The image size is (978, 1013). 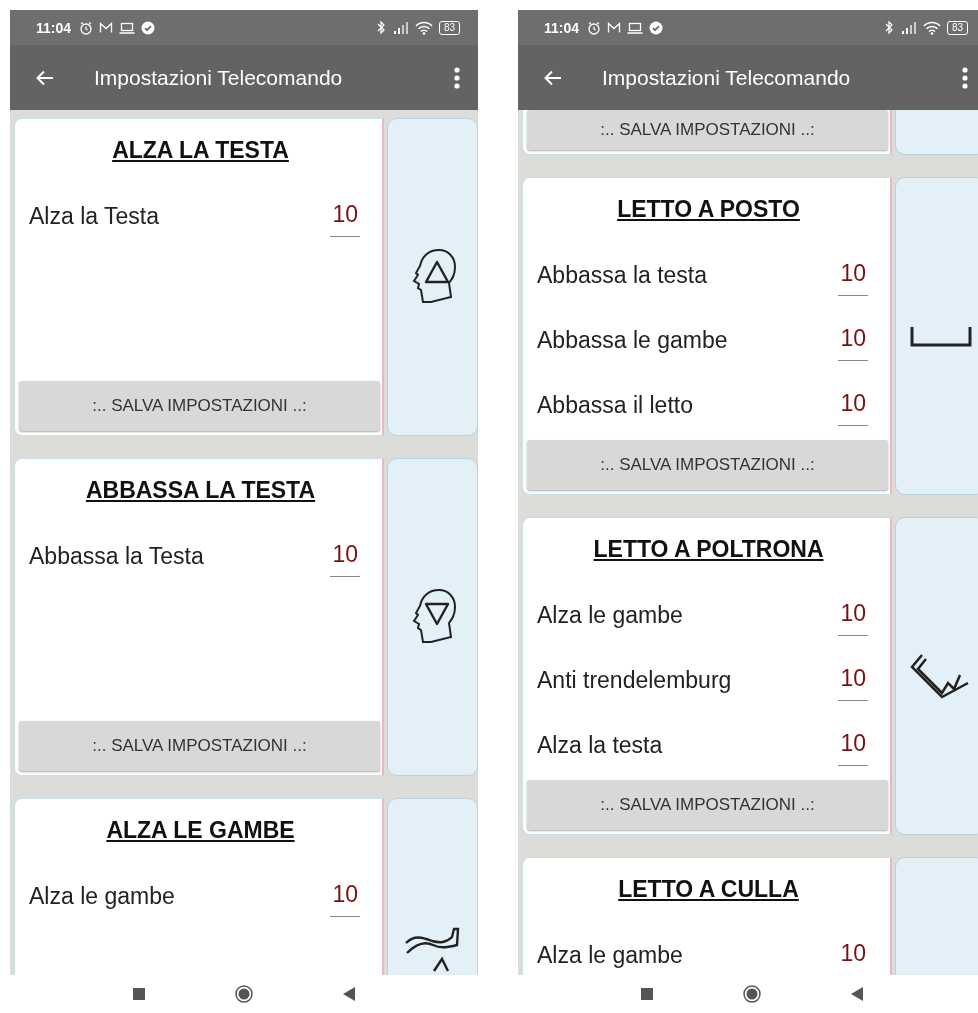 I want to click on setting-label: Alza la Testa, so click(x=94, y=216).